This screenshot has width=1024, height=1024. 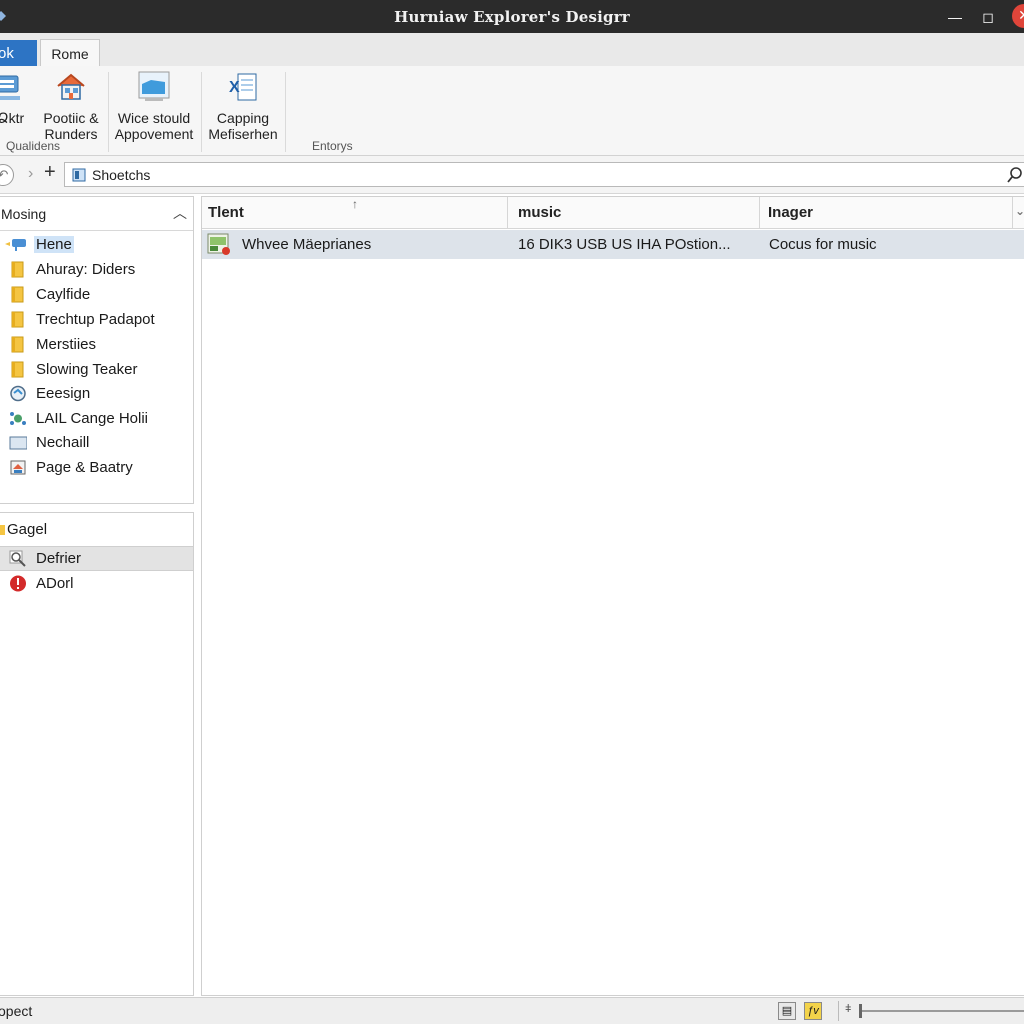 I want to click on ribbon-tab-bar: ok Rome, so click(x=512, y=50).